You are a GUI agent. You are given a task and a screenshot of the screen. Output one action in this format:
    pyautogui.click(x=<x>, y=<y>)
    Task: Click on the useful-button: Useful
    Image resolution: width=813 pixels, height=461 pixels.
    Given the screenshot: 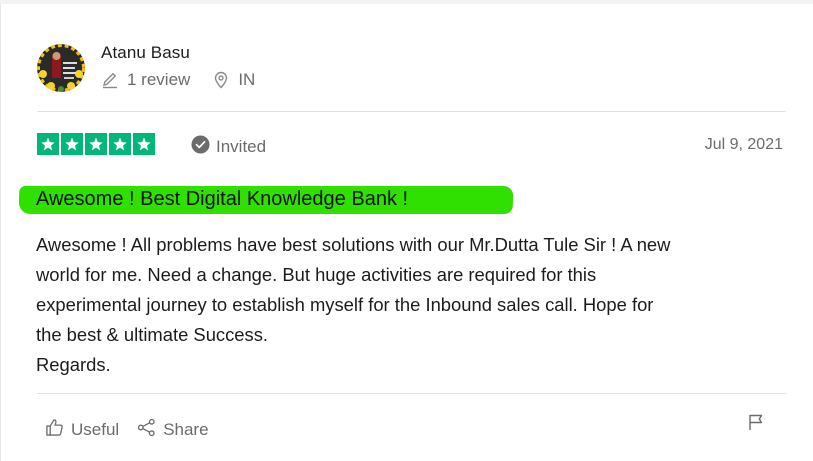 What is the action you would take?
    pyautogui.click(x=82, y=430)
    